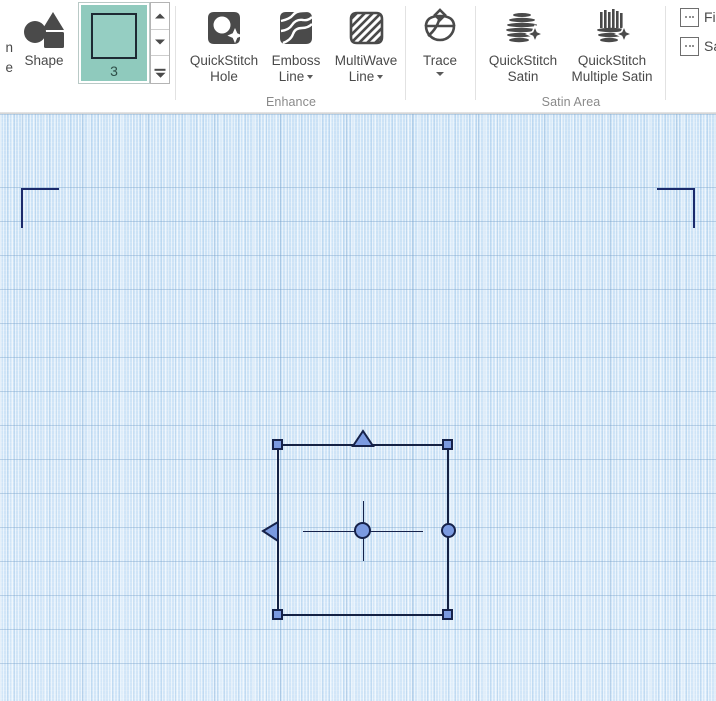  What do you see at coordinates (447, 614) in the screenshot?
I see `resize-handle-bottom-right` at bounding box center [447, 614].